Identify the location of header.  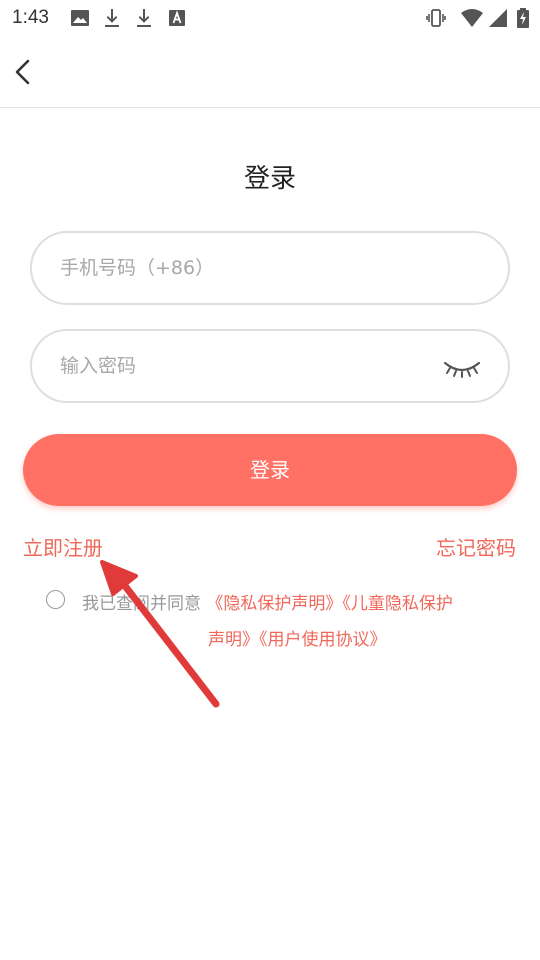
(270, 72).